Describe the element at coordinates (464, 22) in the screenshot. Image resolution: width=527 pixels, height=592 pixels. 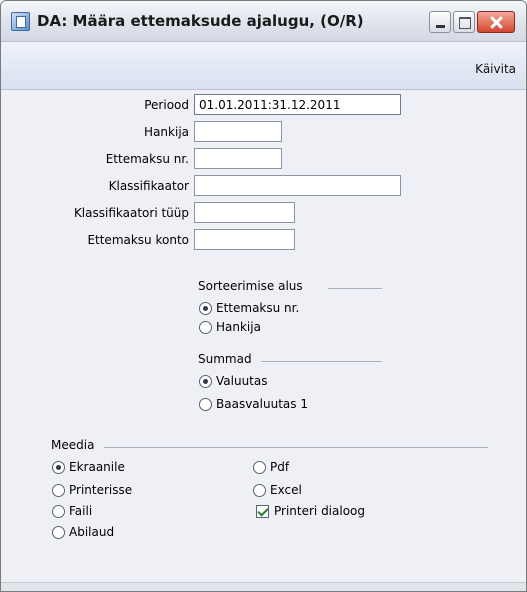
I see `maximize-button` at that location.